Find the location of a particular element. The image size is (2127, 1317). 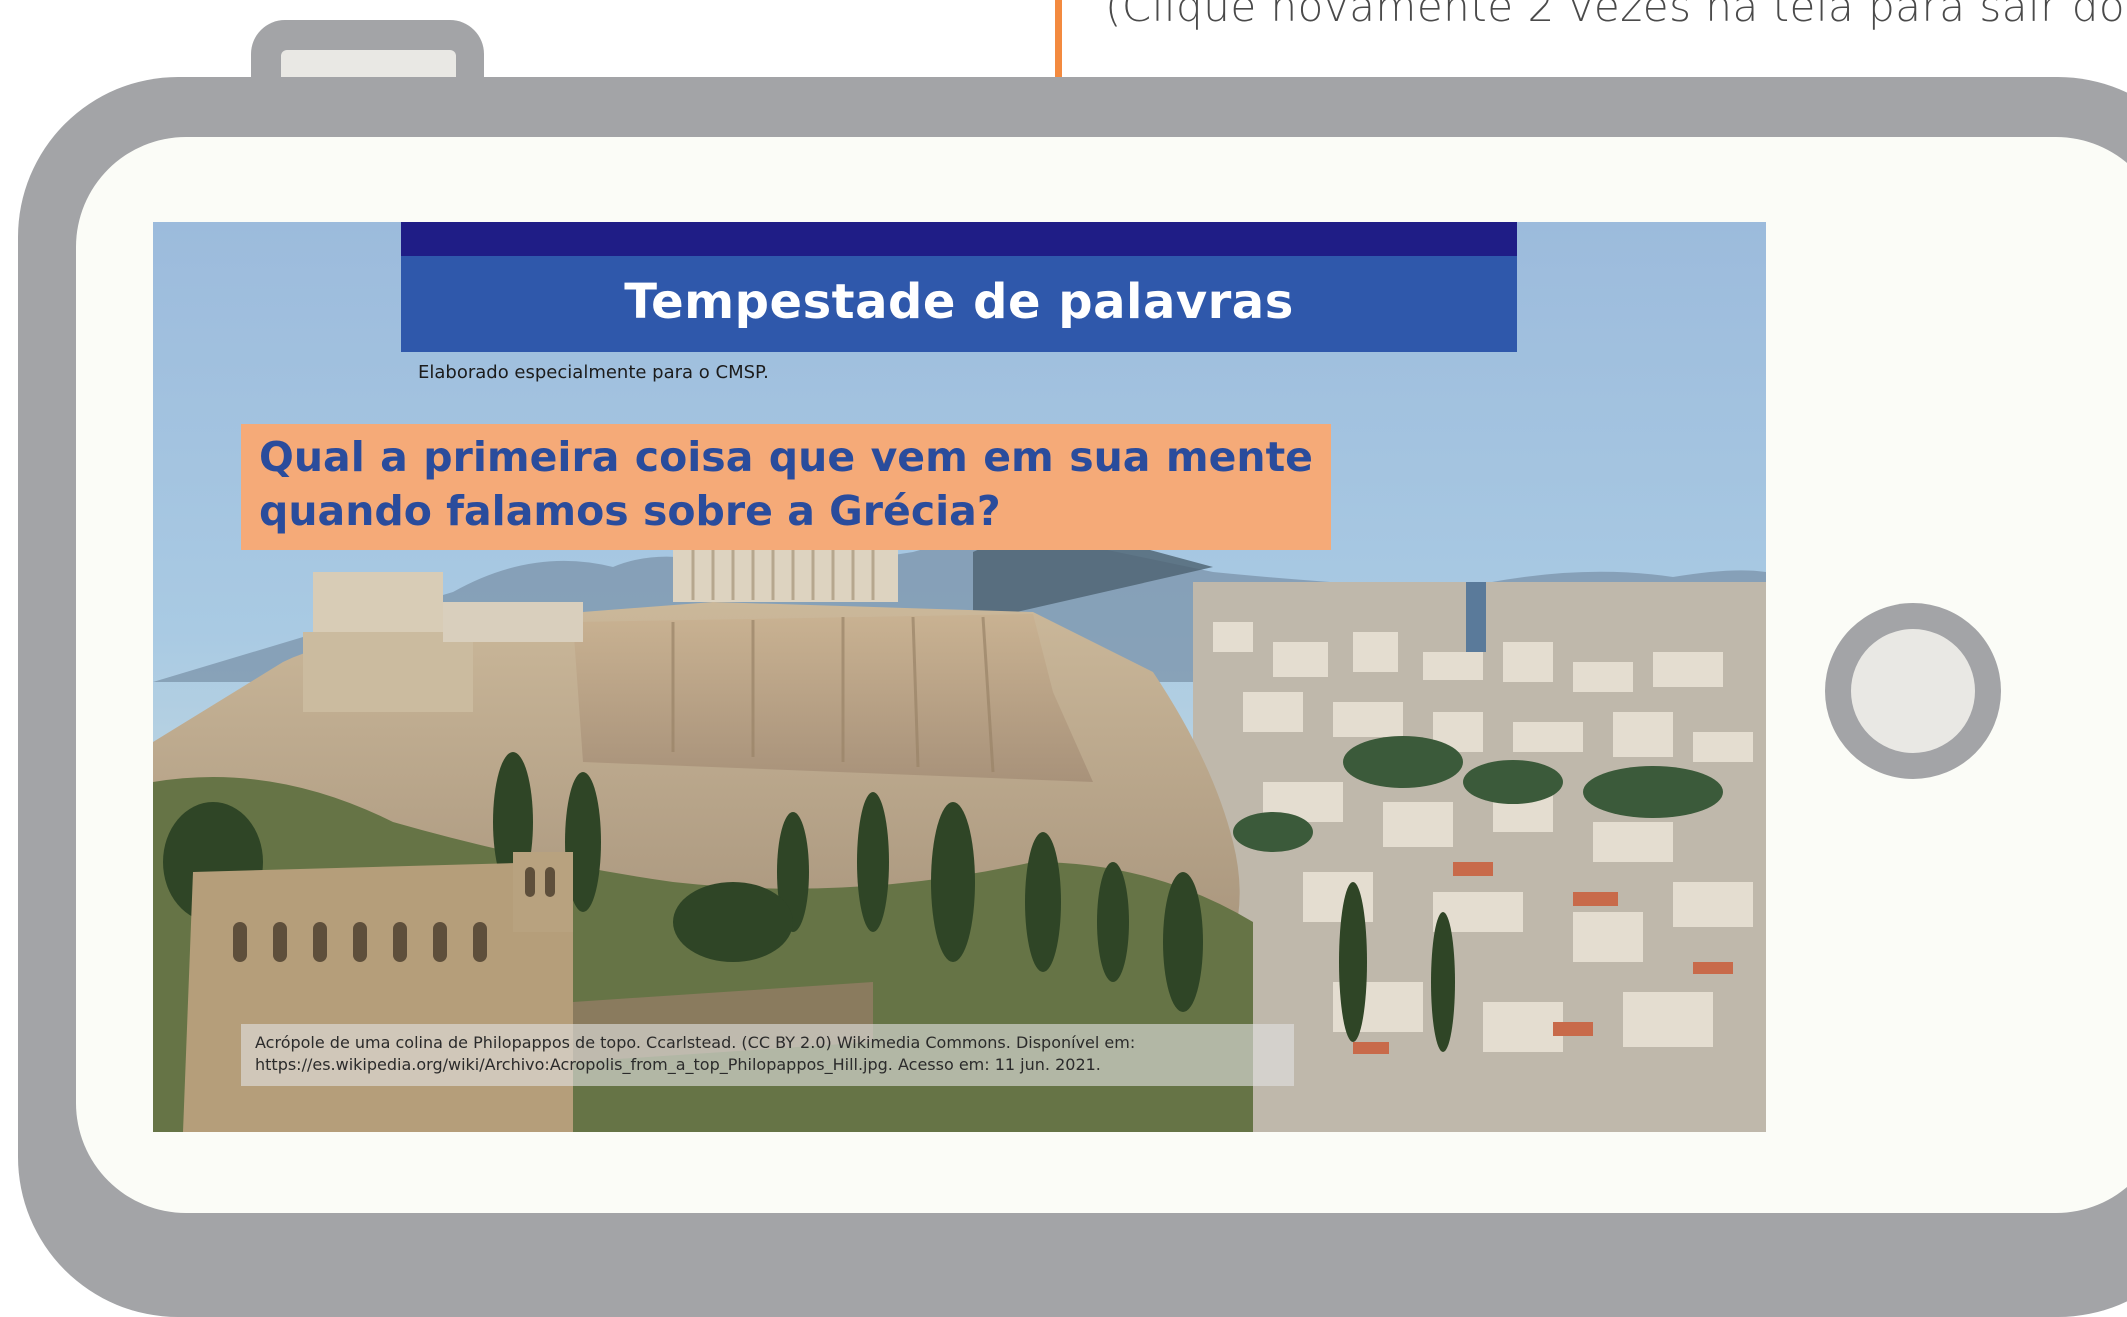

home-button-icon is located at coordinates (1913, 691).